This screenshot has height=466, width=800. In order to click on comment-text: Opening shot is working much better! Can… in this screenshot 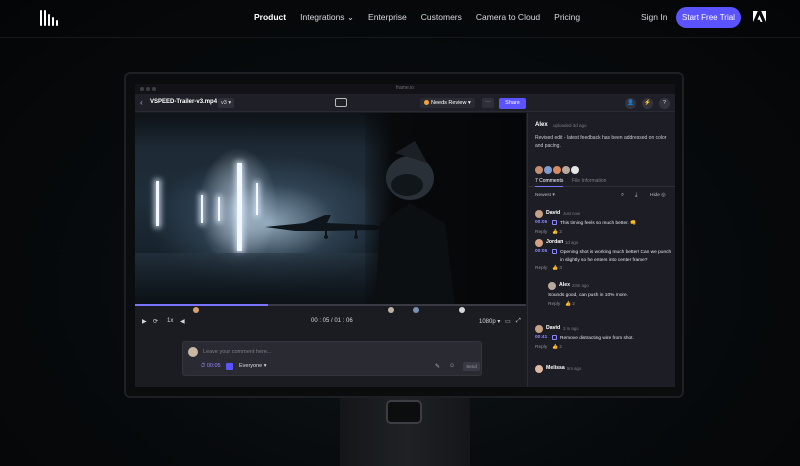, I will do `click(616, 256)`.